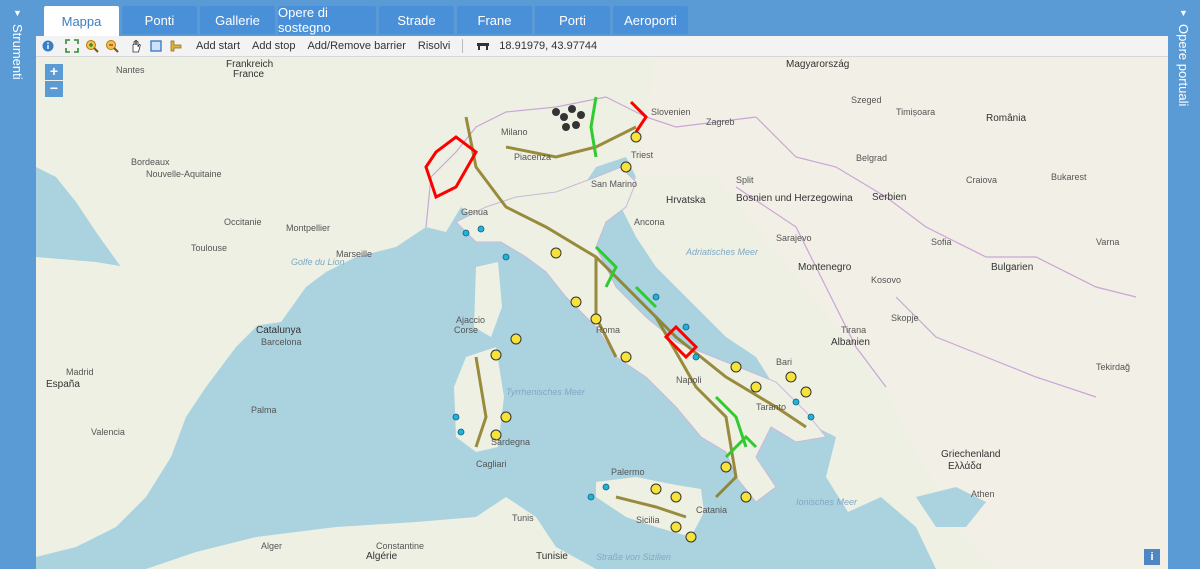 Image resolution: width=1200 pixels, height=569 pixels. What do you see at coordinates (825, 267) in the screenshot?
I see `map-label: Montenegro` at bounding box center [825, 267].